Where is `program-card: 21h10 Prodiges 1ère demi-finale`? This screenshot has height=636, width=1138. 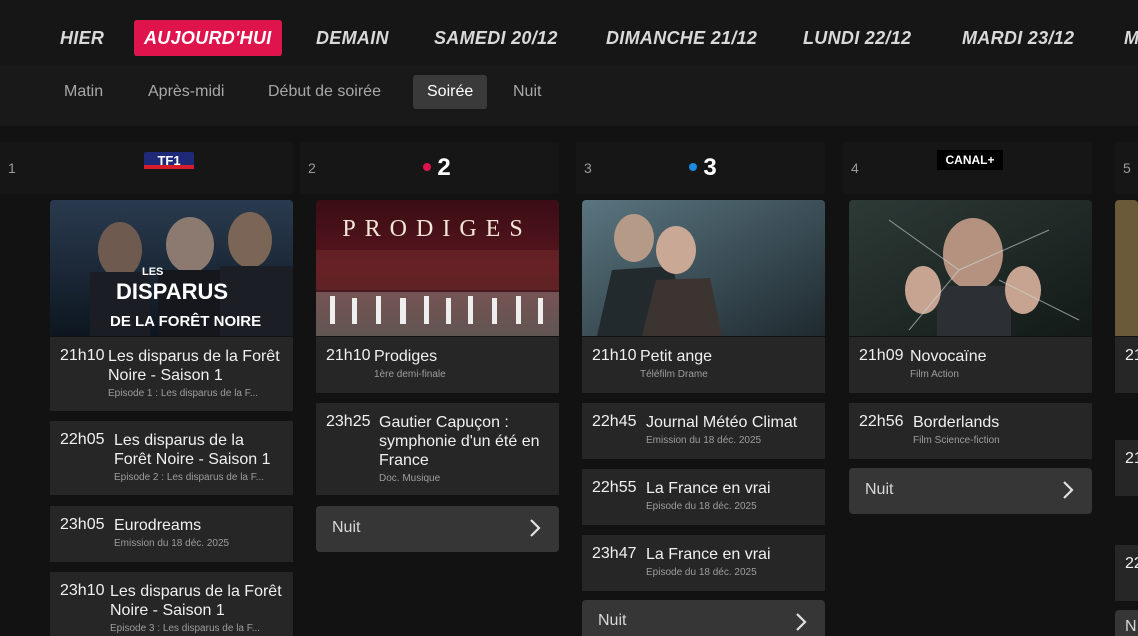
program-card: 21h10 Prodiges 1ère demi-finale is located at coordinates (437, 365).